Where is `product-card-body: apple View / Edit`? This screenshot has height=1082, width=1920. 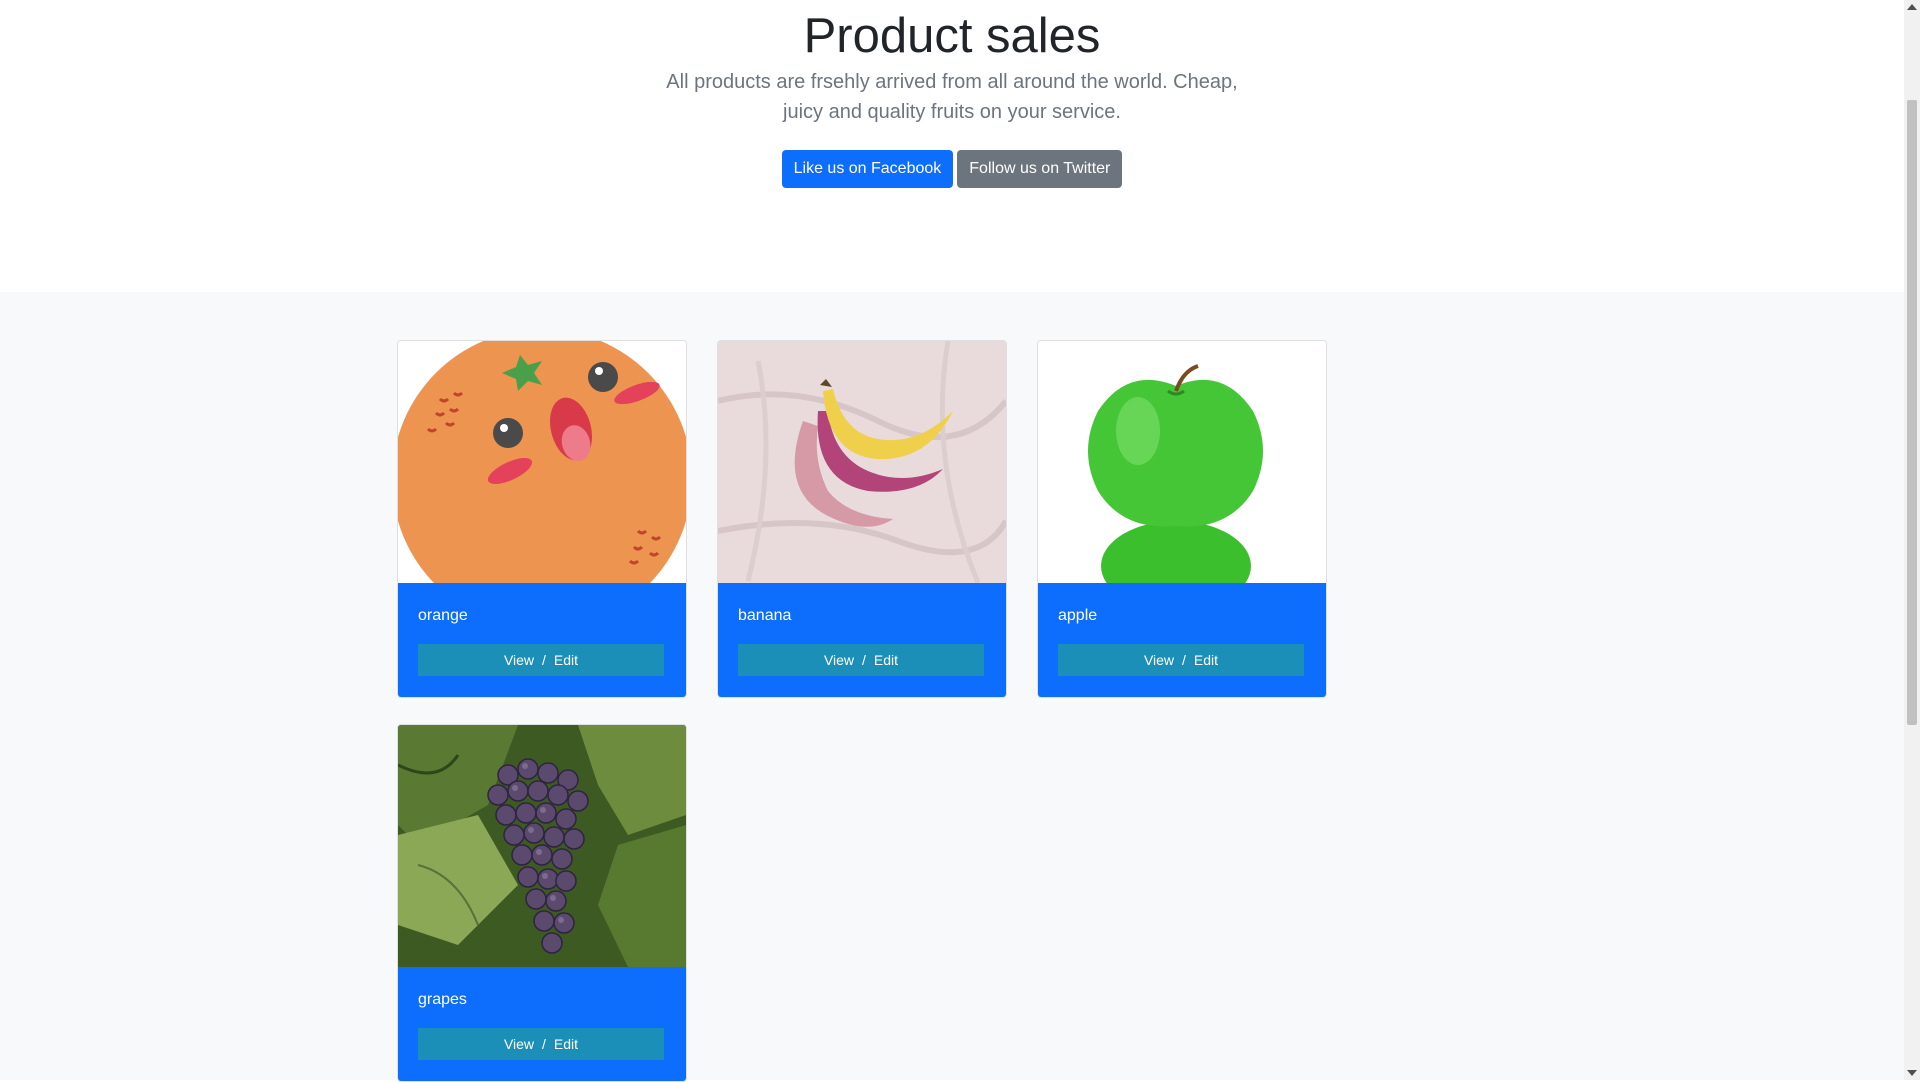
product-card-body: apple View / Edit is located at coordinates (1182, 640).